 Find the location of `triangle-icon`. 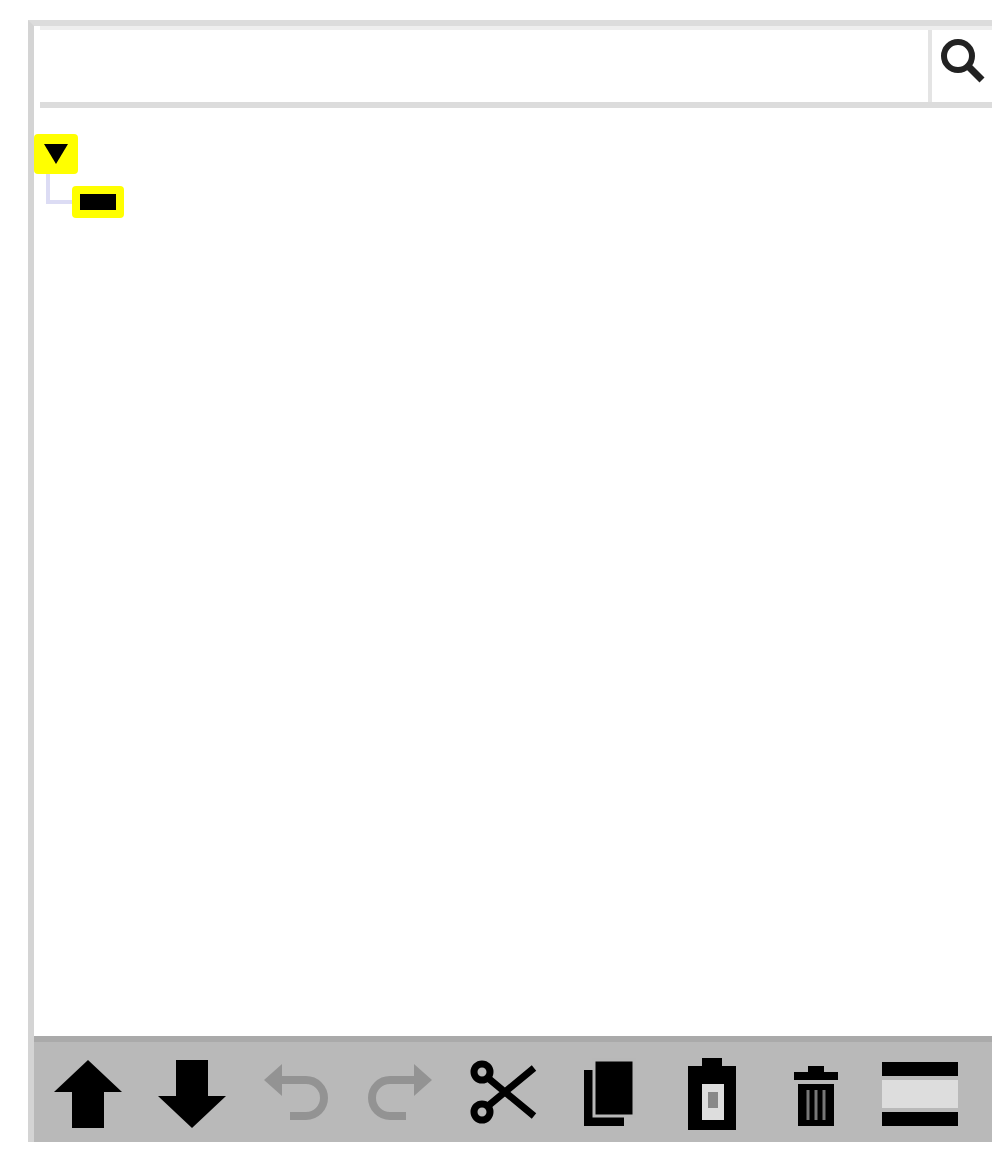

triangle-icon is located at coordinates (56, 154).